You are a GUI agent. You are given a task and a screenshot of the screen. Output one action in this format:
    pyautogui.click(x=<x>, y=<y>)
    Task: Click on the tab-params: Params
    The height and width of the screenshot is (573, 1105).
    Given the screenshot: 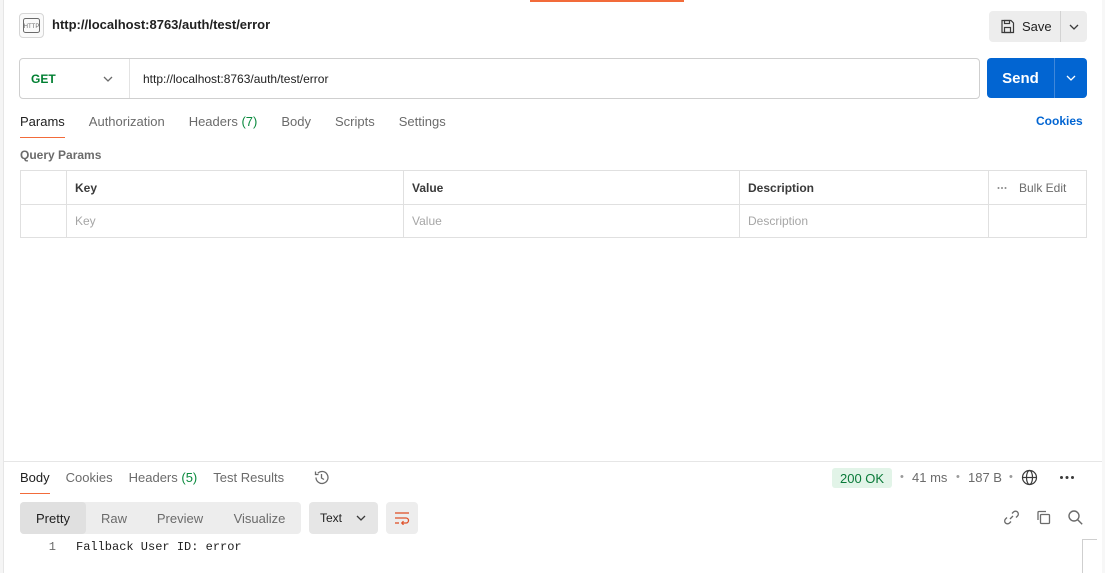 What is the action you would take?
    pyautogui.click(x=42, y=126)
    